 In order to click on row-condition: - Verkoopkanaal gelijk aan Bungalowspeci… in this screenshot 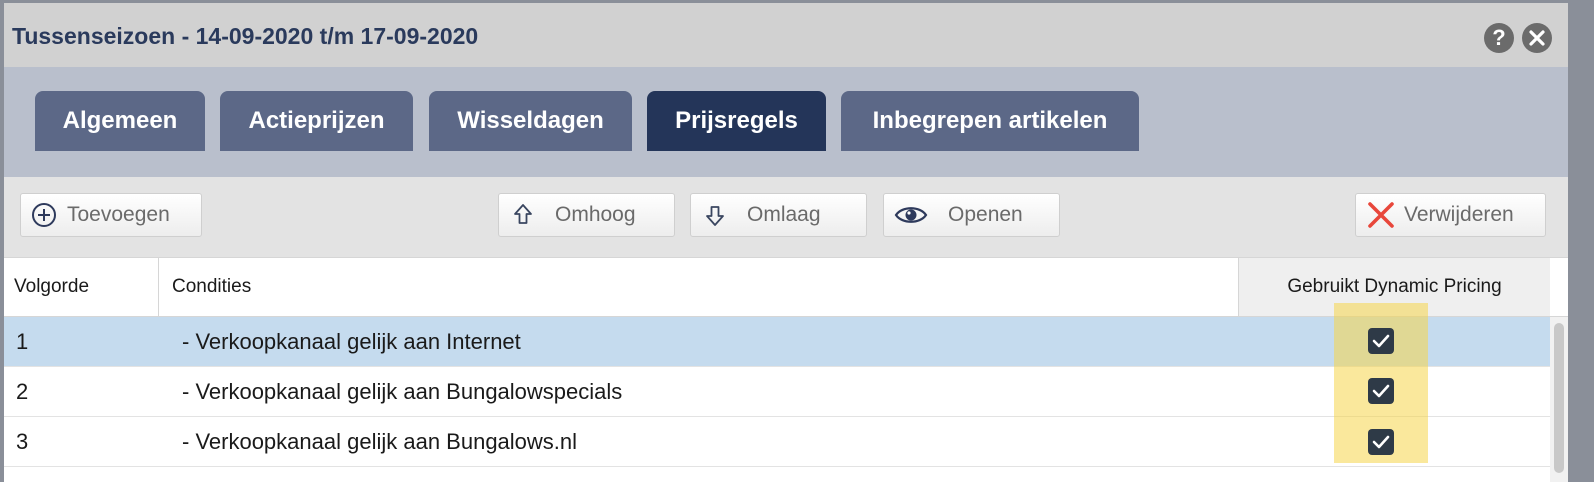, I will do `click(402, 391)`.